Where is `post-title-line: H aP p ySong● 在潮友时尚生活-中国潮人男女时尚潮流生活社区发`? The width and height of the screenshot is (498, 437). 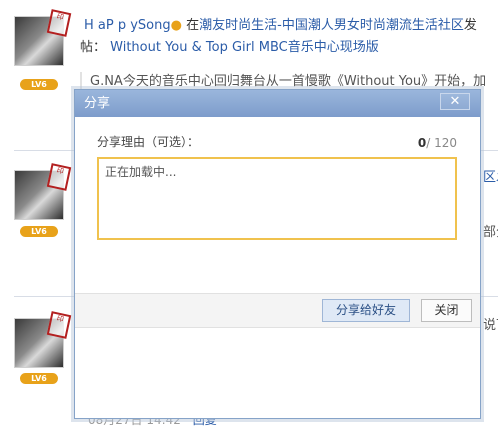 post-title-line: H aP p ySong● 在潮友时尚生活-中国潮人男女时尚潮流生活社区发 is located at coordinates (280, 26).